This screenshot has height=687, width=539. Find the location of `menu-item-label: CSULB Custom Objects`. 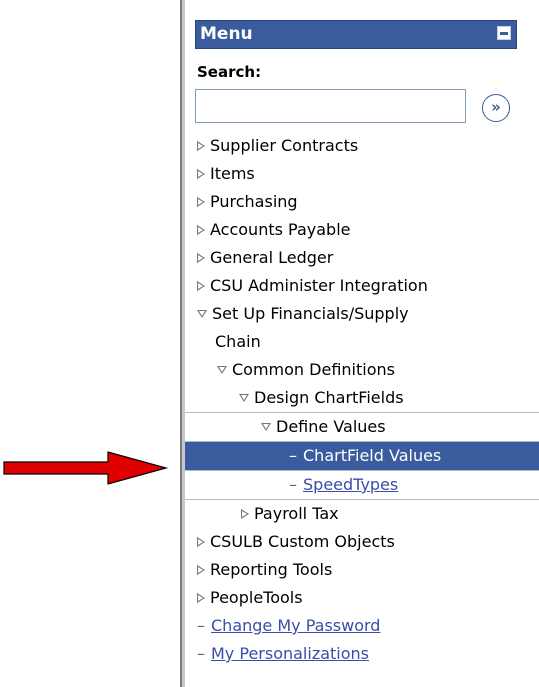

menu-item-label: CSULB Custom Objects is located at coordinates (302, 541).